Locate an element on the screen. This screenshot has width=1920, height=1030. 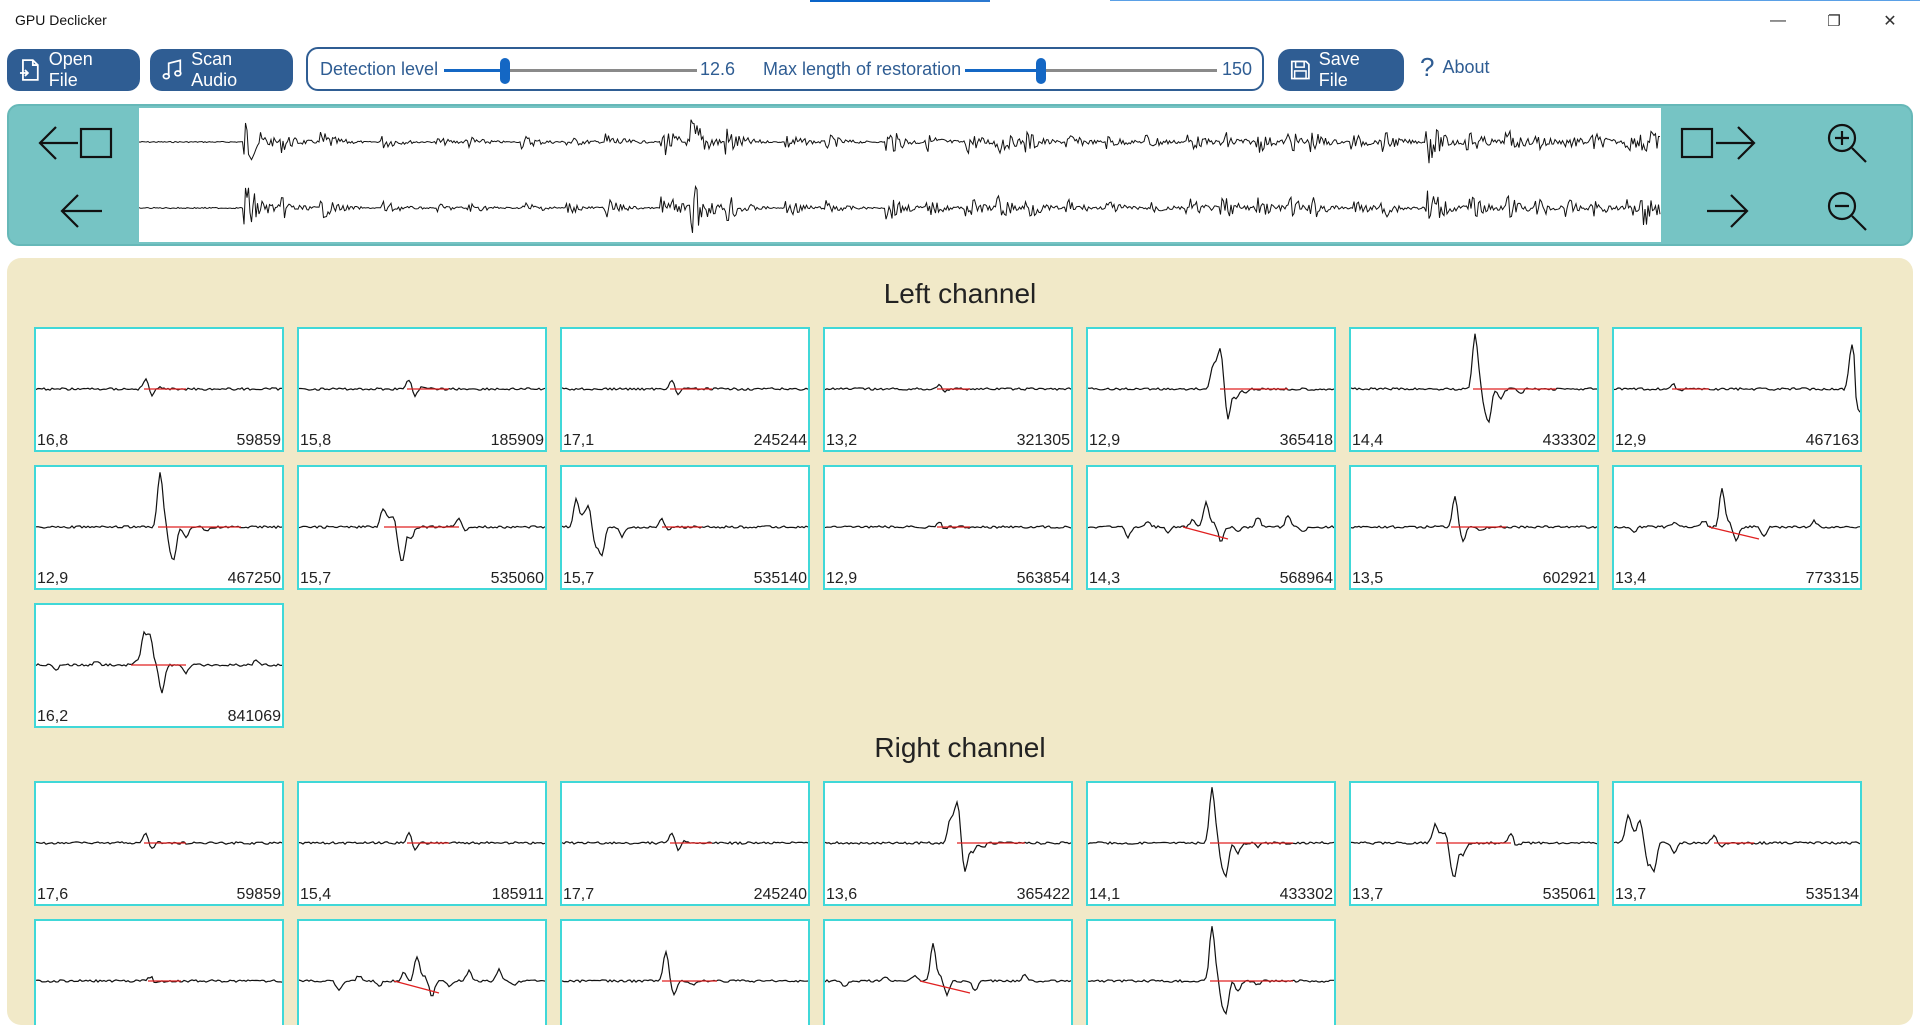
click-thumbnail: 13,7 535061 is located at coordinates (1474, 843).